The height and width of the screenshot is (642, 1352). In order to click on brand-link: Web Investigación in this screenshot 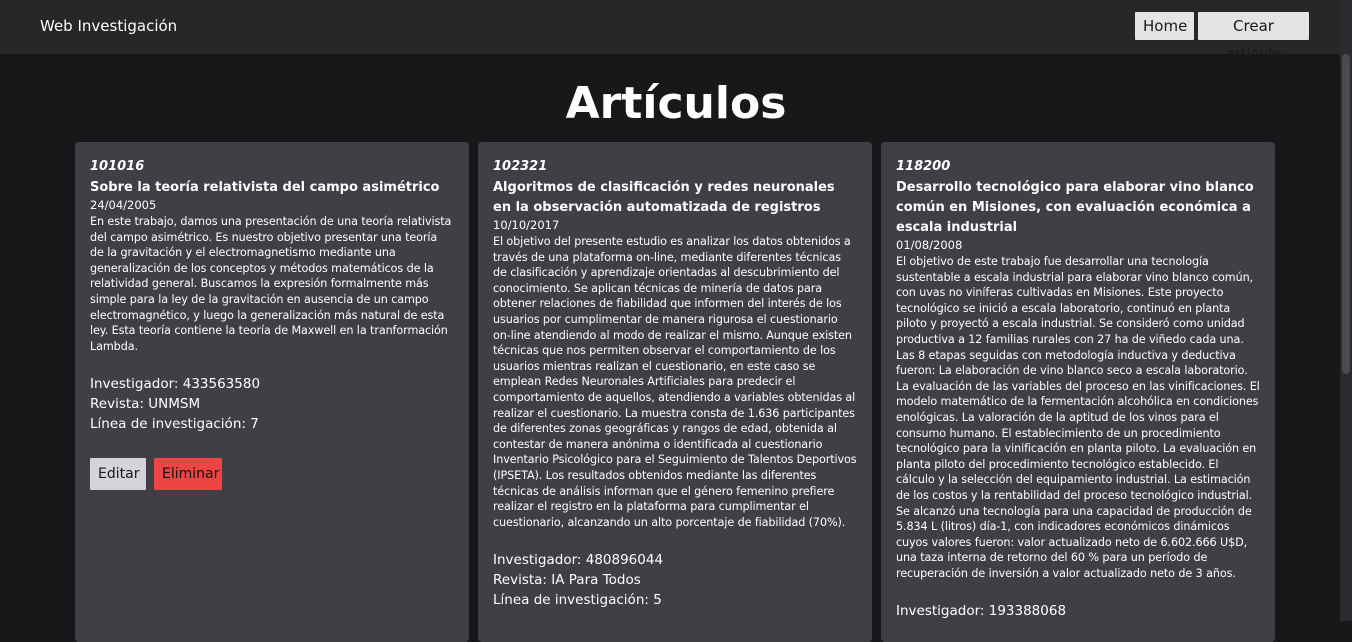, I will do `click(108, 26)`.